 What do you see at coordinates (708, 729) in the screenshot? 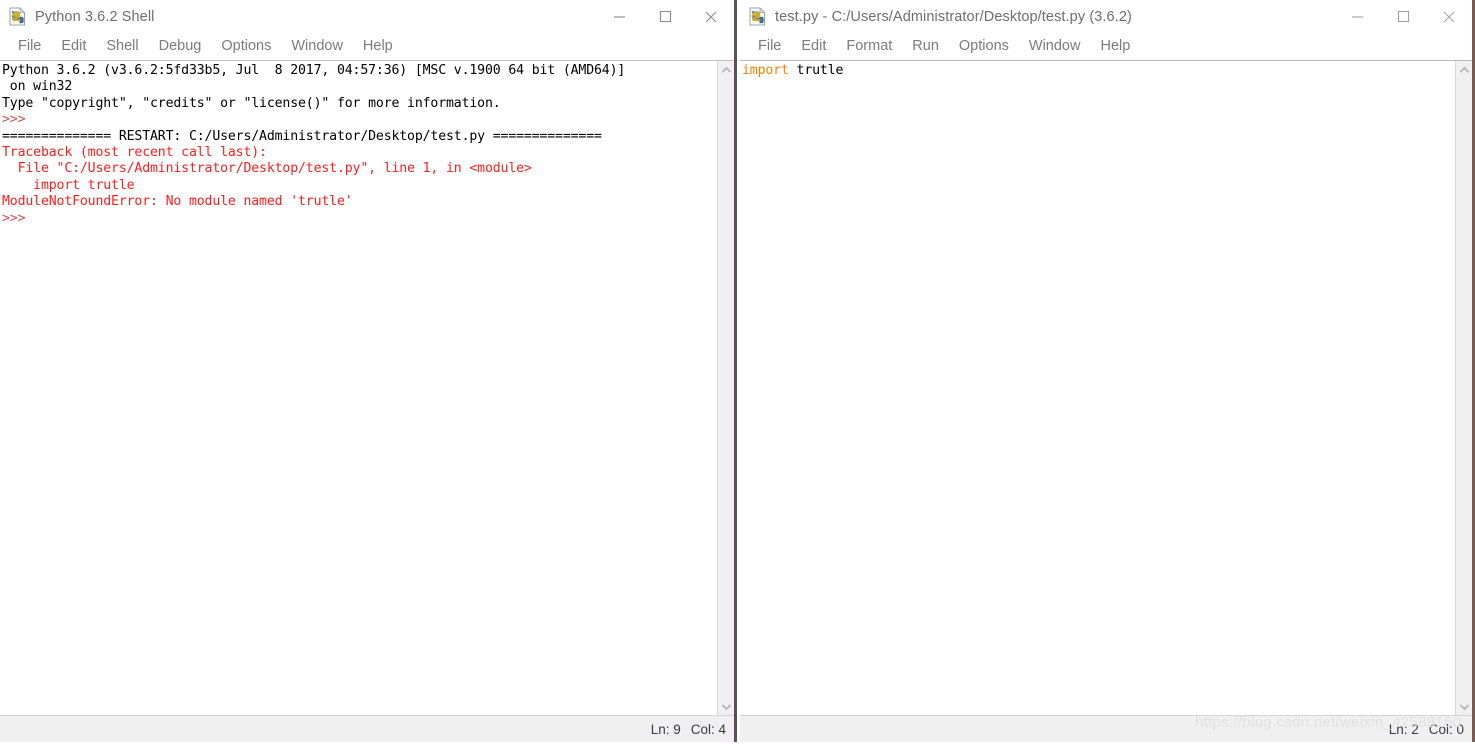
I see `shell-col-indicator: Col: 4` at bounding box center [708, 729].